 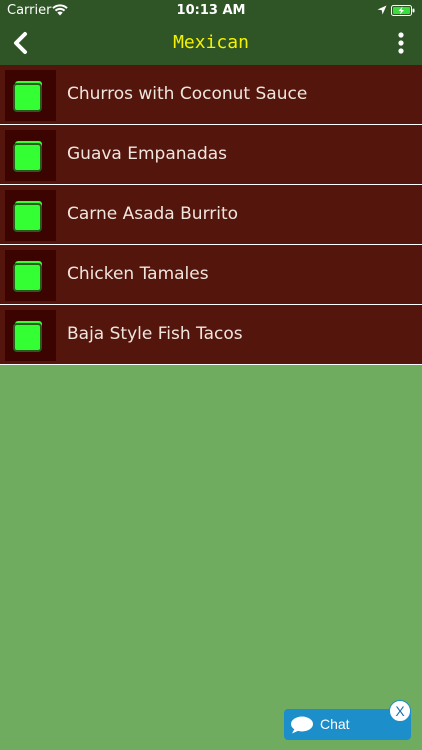 I want to click on chat-close-button: X, so click(x=400, y=711).